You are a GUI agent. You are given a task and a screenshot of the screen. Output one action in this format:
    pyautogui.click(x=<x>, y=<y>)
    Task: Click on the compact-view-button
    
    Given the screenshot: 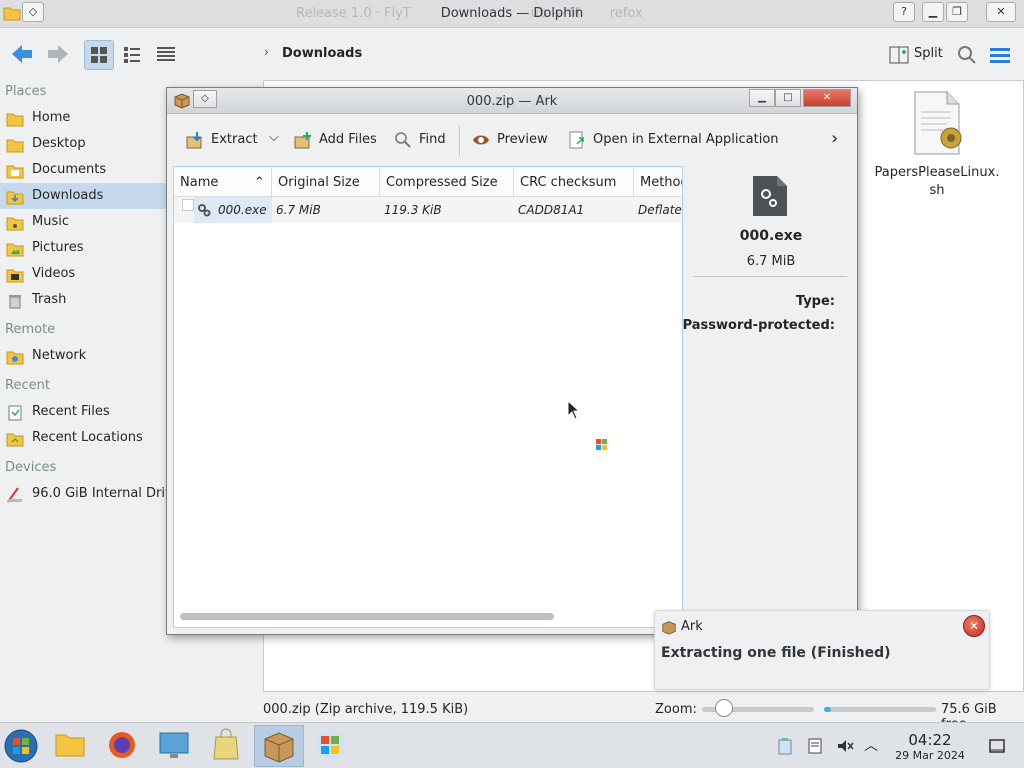 What is the action you would take?
    pyautogui.click(x=133, y=55)
    